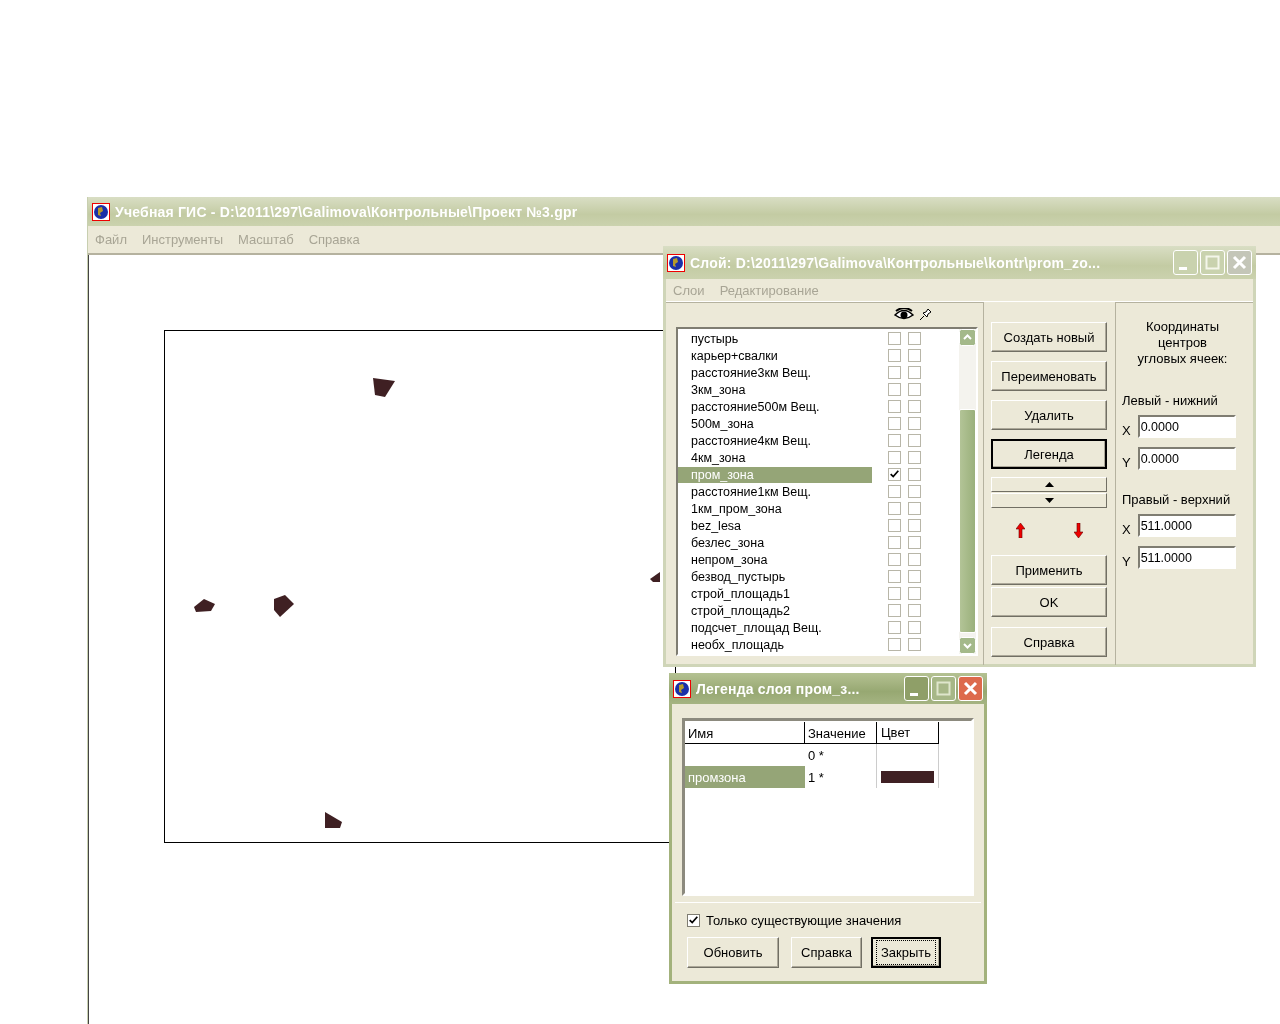  I want to click on layer-item: подсчет_площад Вещ., so click(775, 627).